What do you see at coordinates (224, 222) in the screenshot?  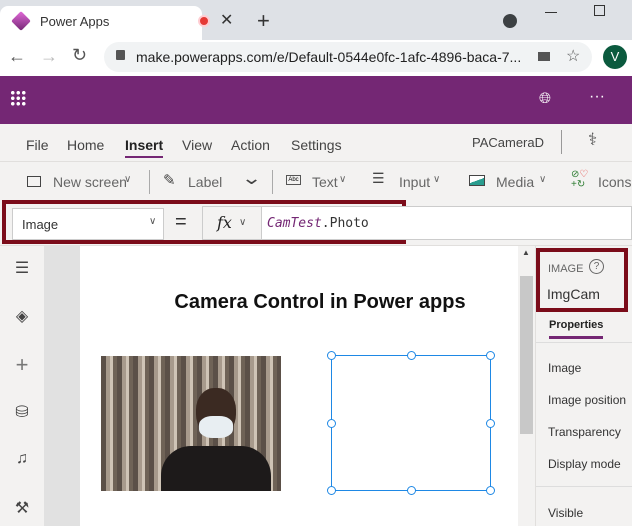 I see `fx-icon: fx` at bounding box center [224, 222].